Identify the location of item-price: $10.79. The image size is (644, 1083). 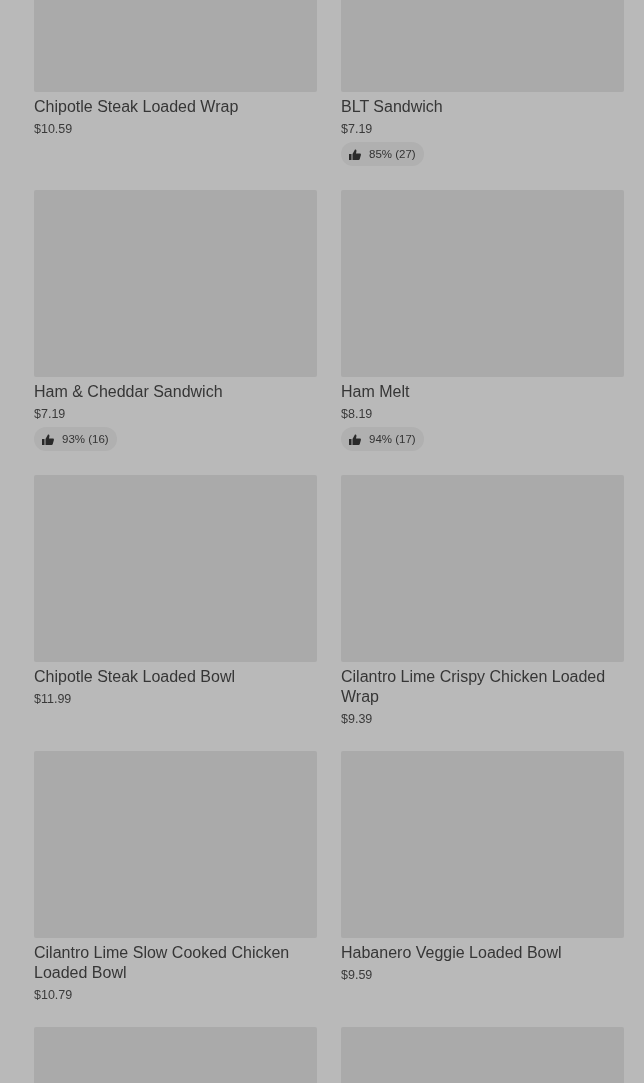
(53, 995).